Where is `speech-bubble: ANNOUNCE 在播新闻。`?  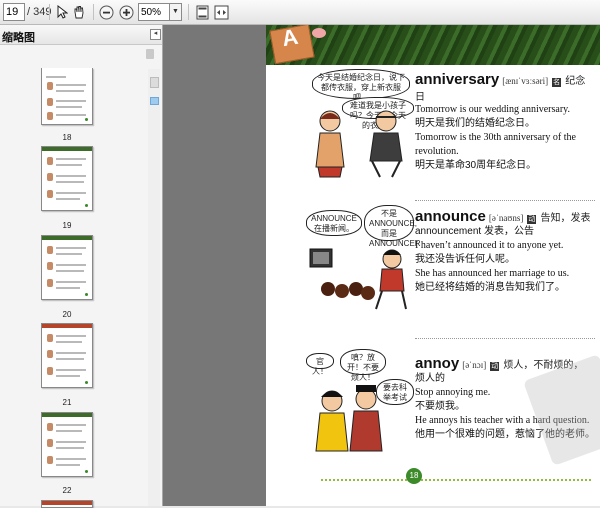 speech-bubble: ANNOUNCE 在播新闻。 is located at coordinates (334, 223).